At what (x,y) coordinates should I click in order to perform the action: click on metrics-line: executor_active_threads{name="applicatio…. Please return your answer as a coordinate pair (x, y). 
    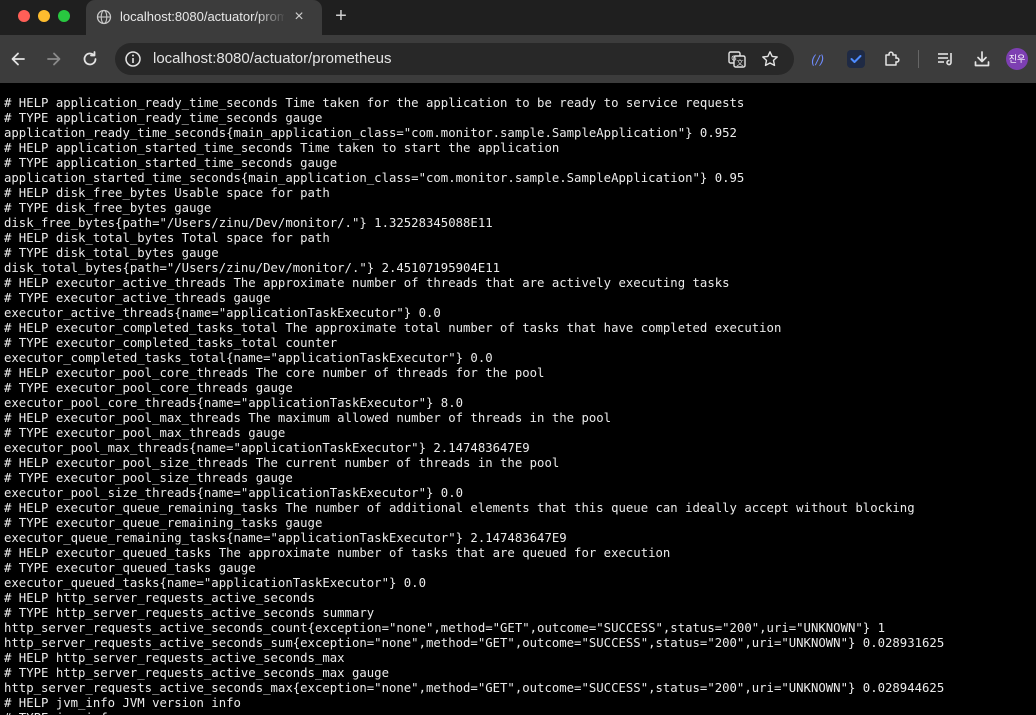
    Looking at the image, I should click on (222, 313).